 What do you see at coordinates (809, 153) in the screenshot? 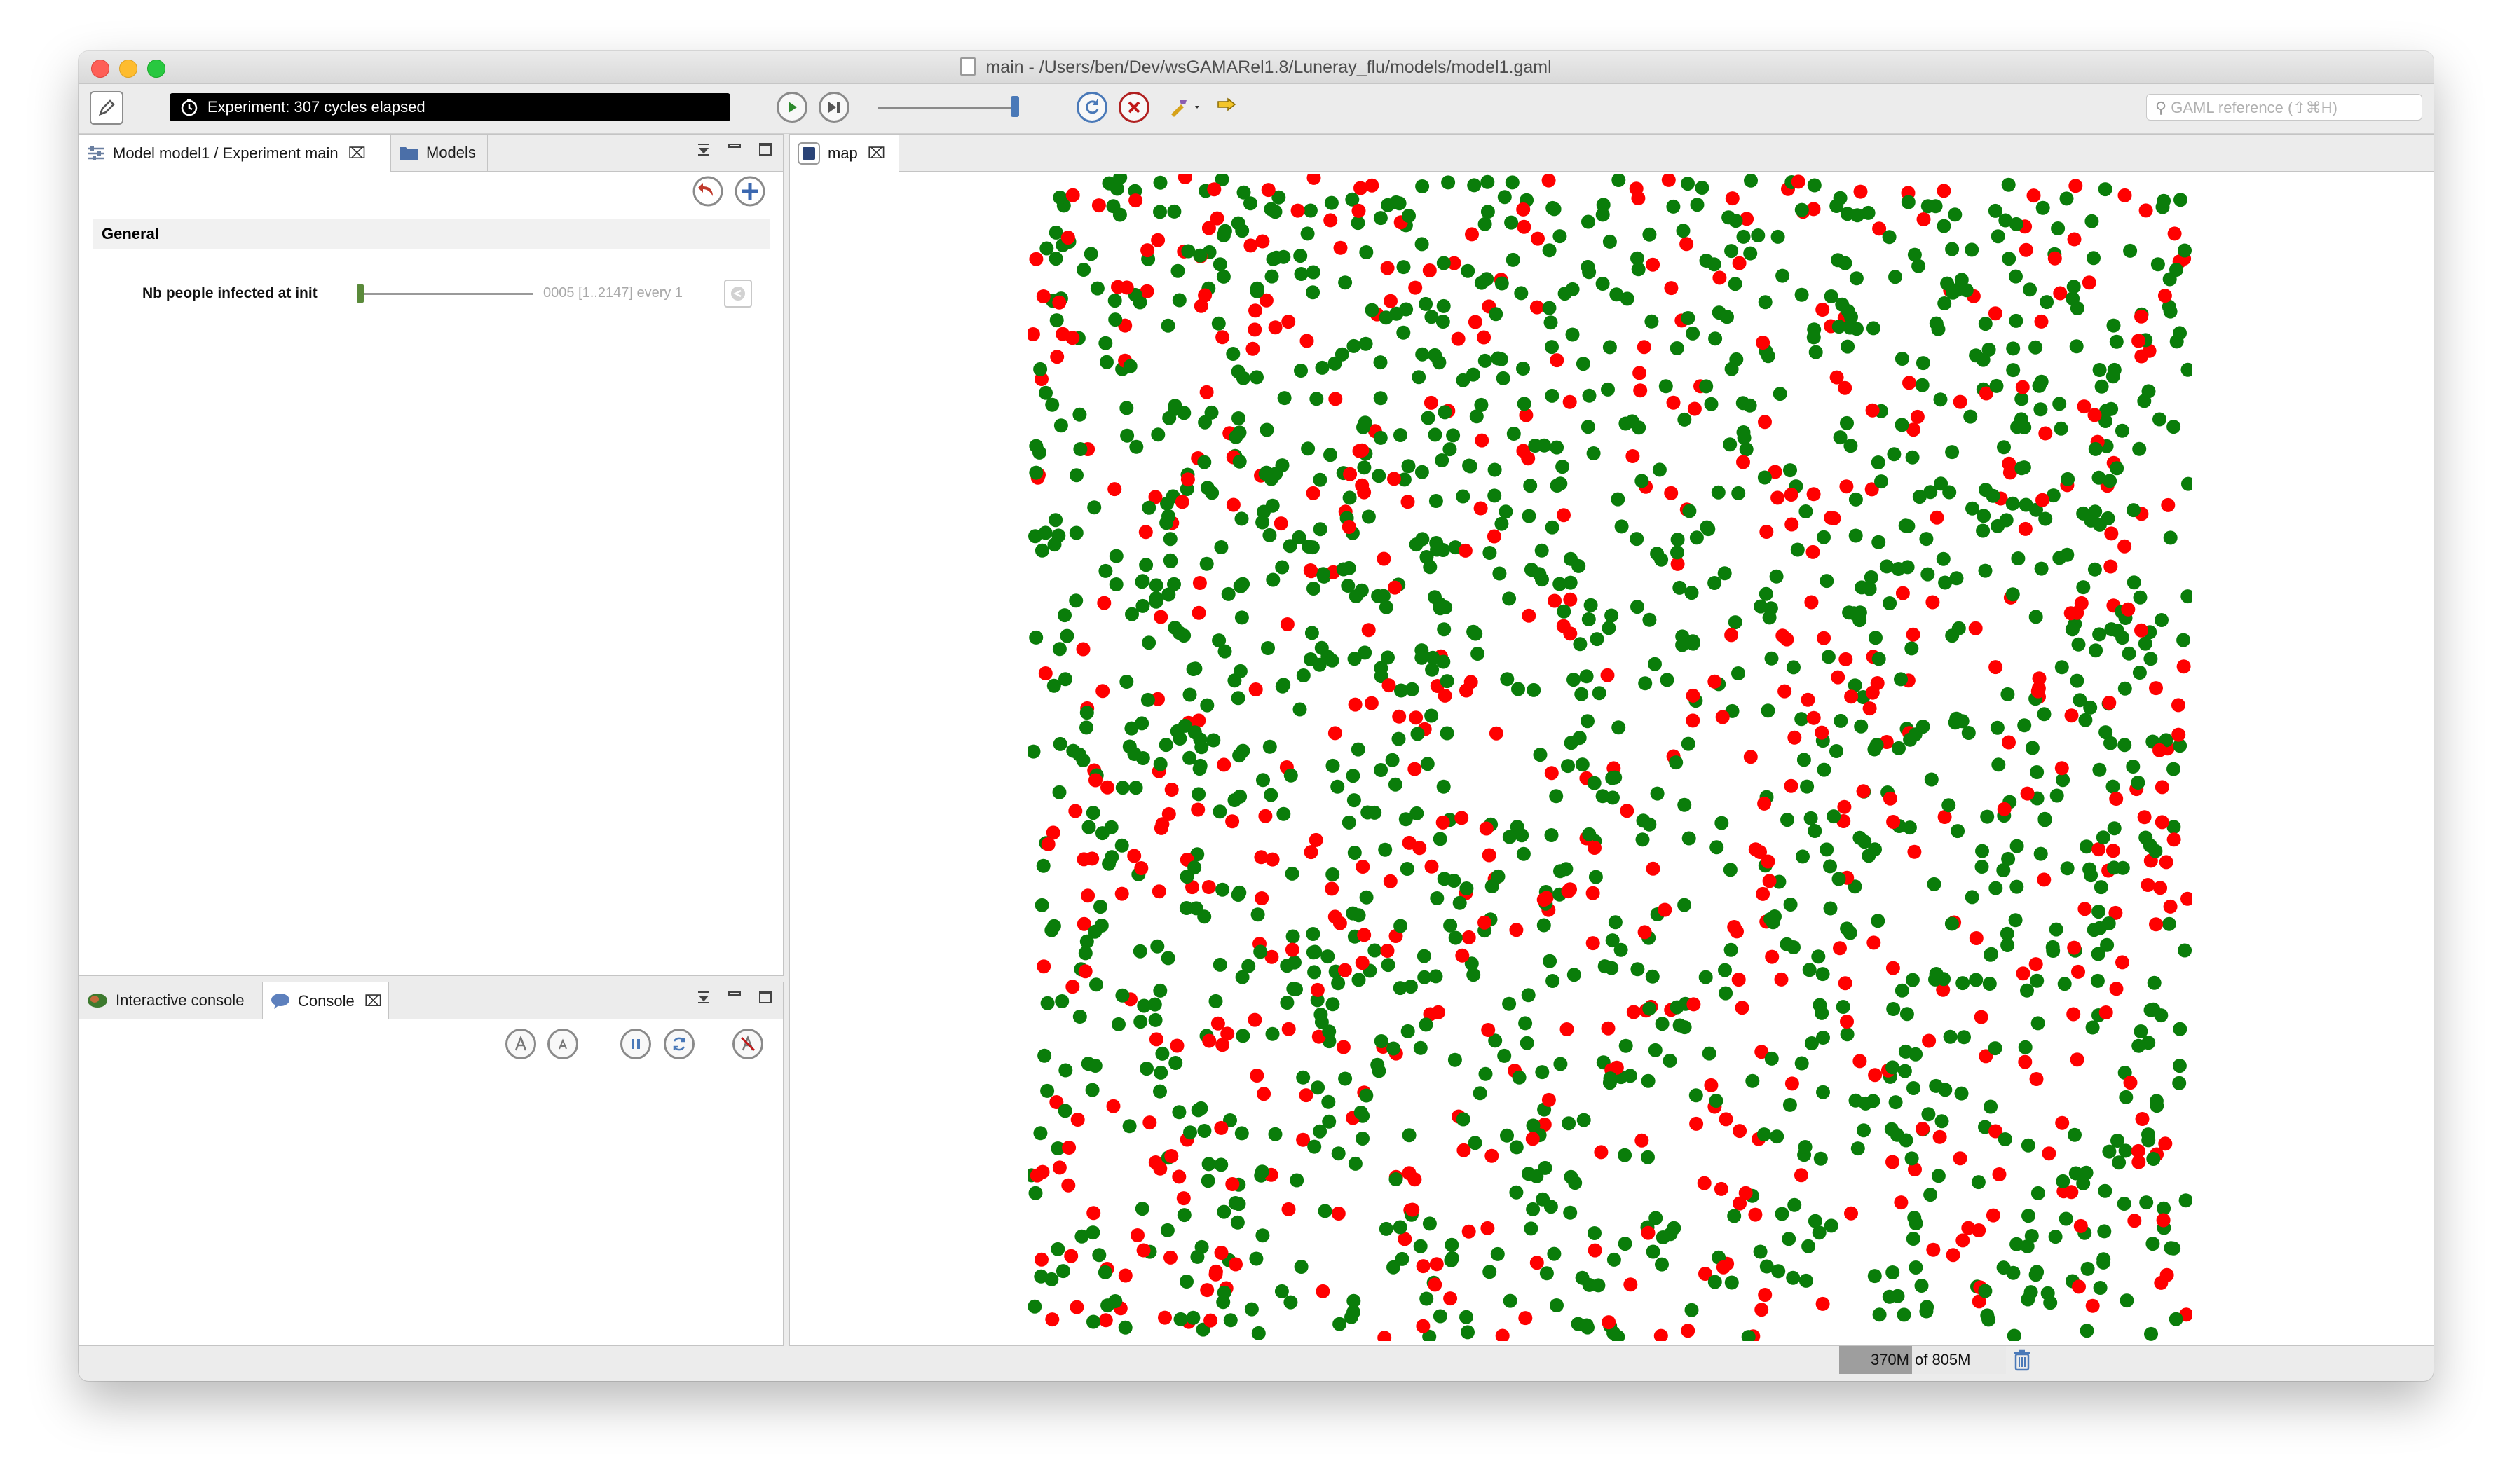
I see `display-icon` at bounding box center [809, 153].